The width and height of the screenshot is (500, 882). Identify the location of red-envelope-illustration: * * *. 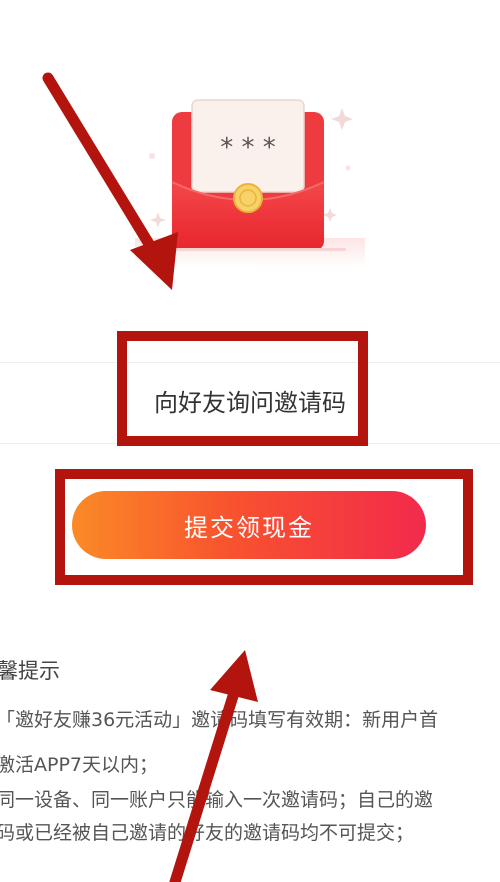
(250, 180).